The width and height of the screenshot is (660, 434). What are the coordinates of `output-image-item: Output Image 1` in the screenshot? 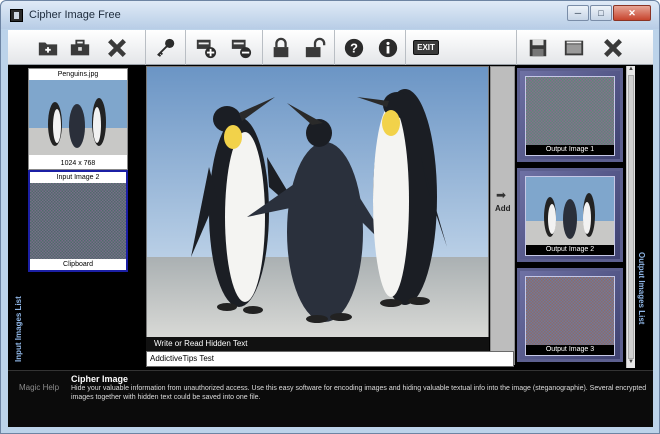 It's located at (570, 115).